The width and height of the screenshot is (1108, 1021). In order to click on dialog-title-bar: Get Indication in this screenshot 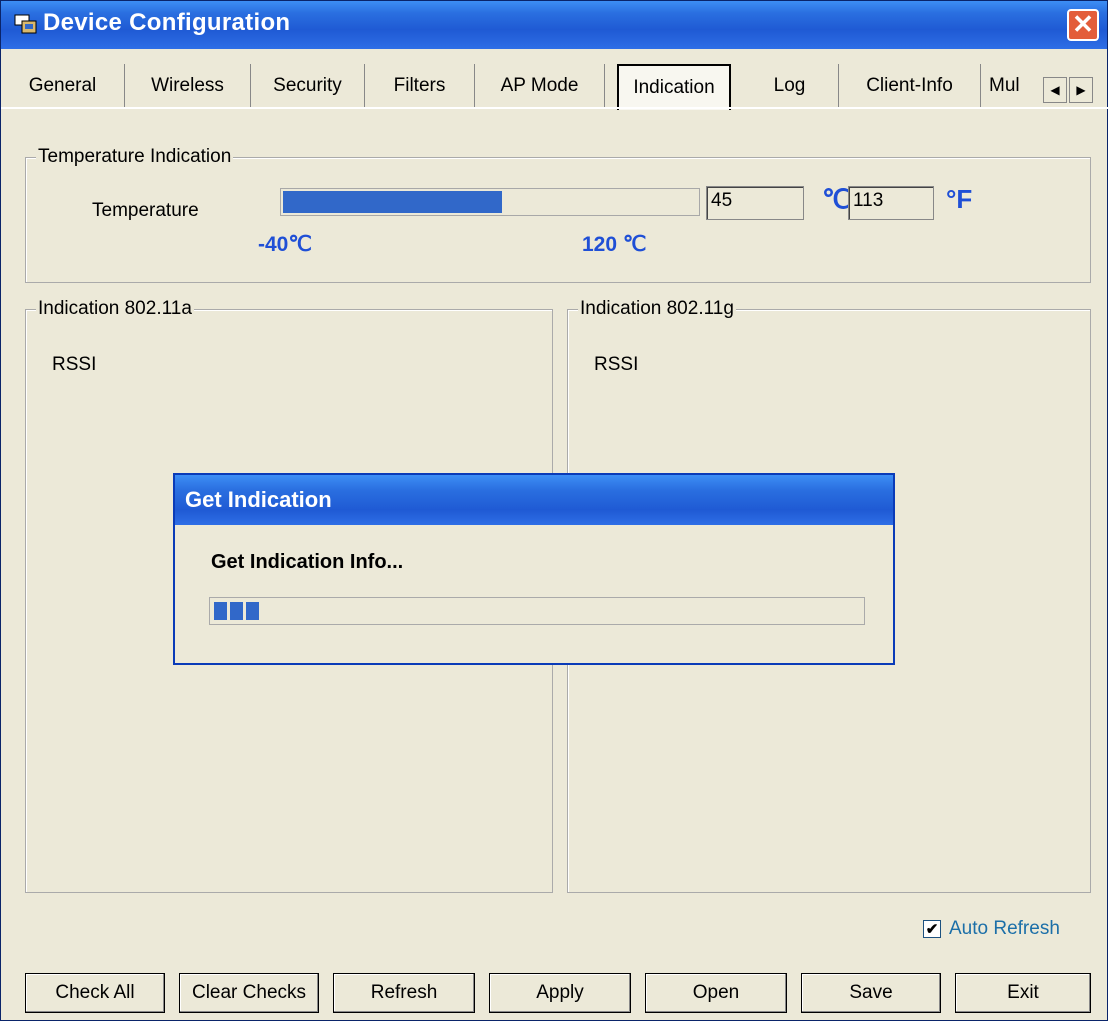, I will do `click(534, 500)`.